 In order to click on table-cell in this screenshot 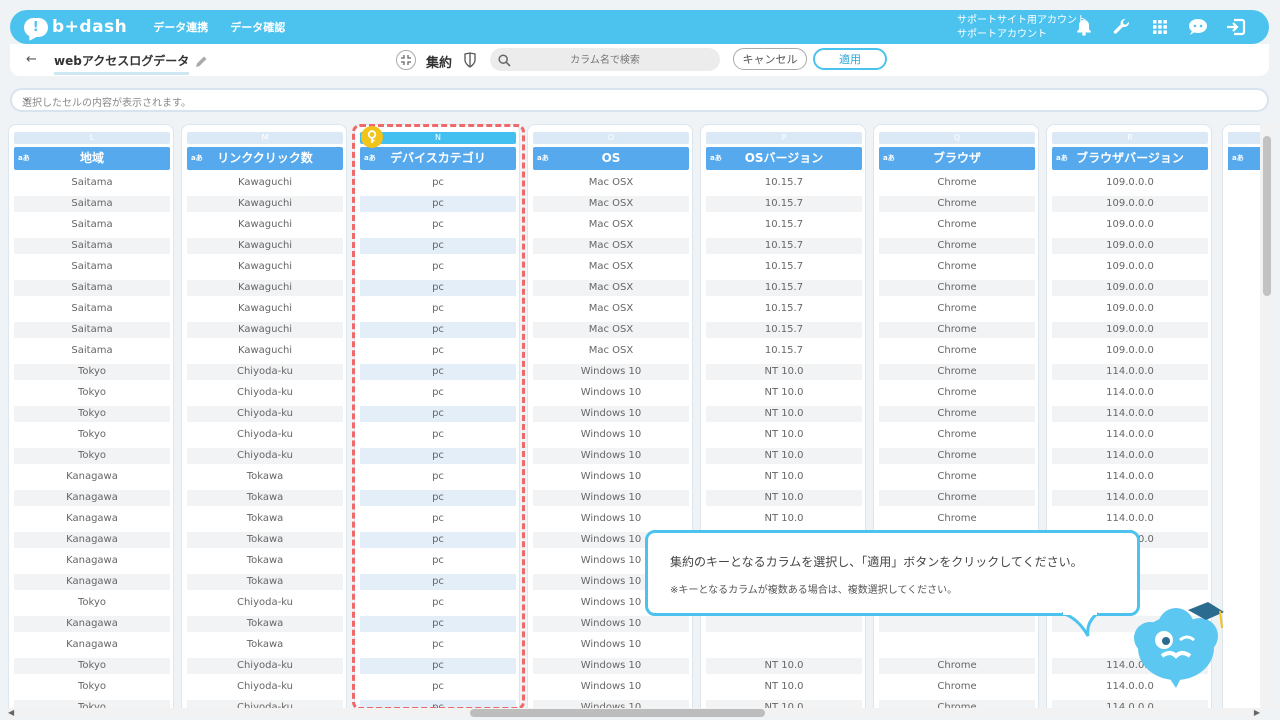, I will do `click(957, 626)`.